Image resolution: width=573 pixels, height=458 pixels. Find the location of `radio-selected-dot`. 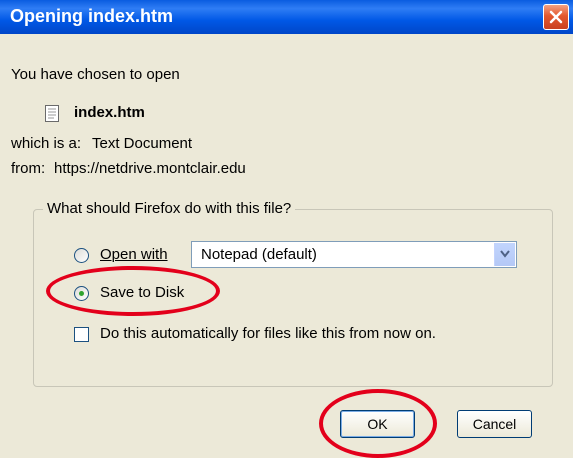

radio-selected-dot is located at coordinates (81, 293).